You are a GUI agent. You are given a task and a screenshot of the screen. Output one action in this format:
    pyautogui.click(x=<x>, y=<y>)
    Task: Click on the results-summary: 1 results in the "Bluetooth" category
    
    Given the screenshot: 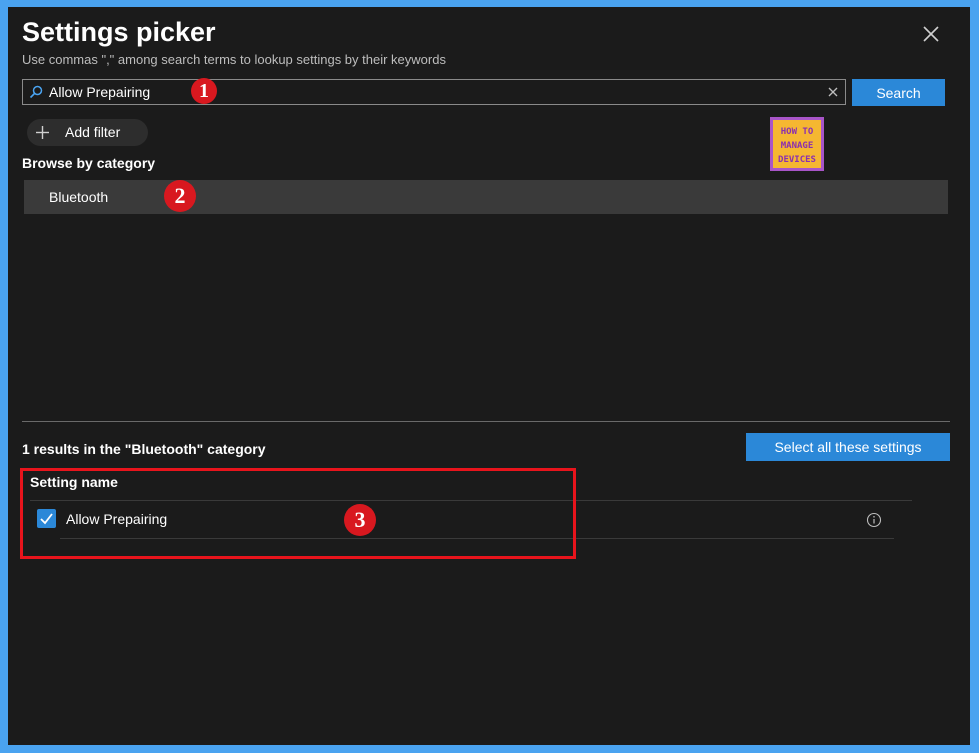 What is the action you would take?
    pyautogui.click(x=144, y=449)
    